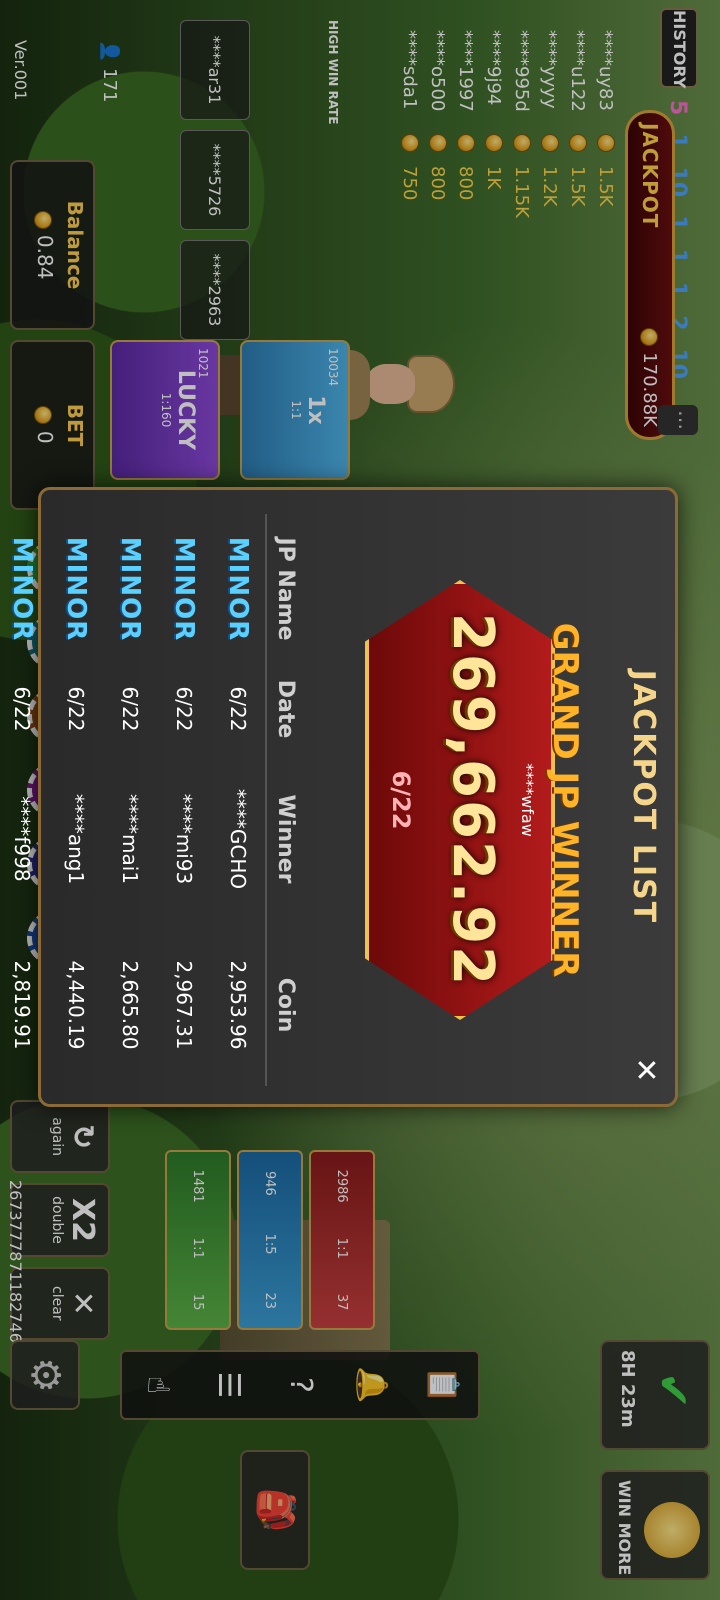 This screenshot has width=720, height=1600. Describe the element at coordinates (76, 1005) in the screenshot. I see `coin-cell: 4,440.19` at that location.